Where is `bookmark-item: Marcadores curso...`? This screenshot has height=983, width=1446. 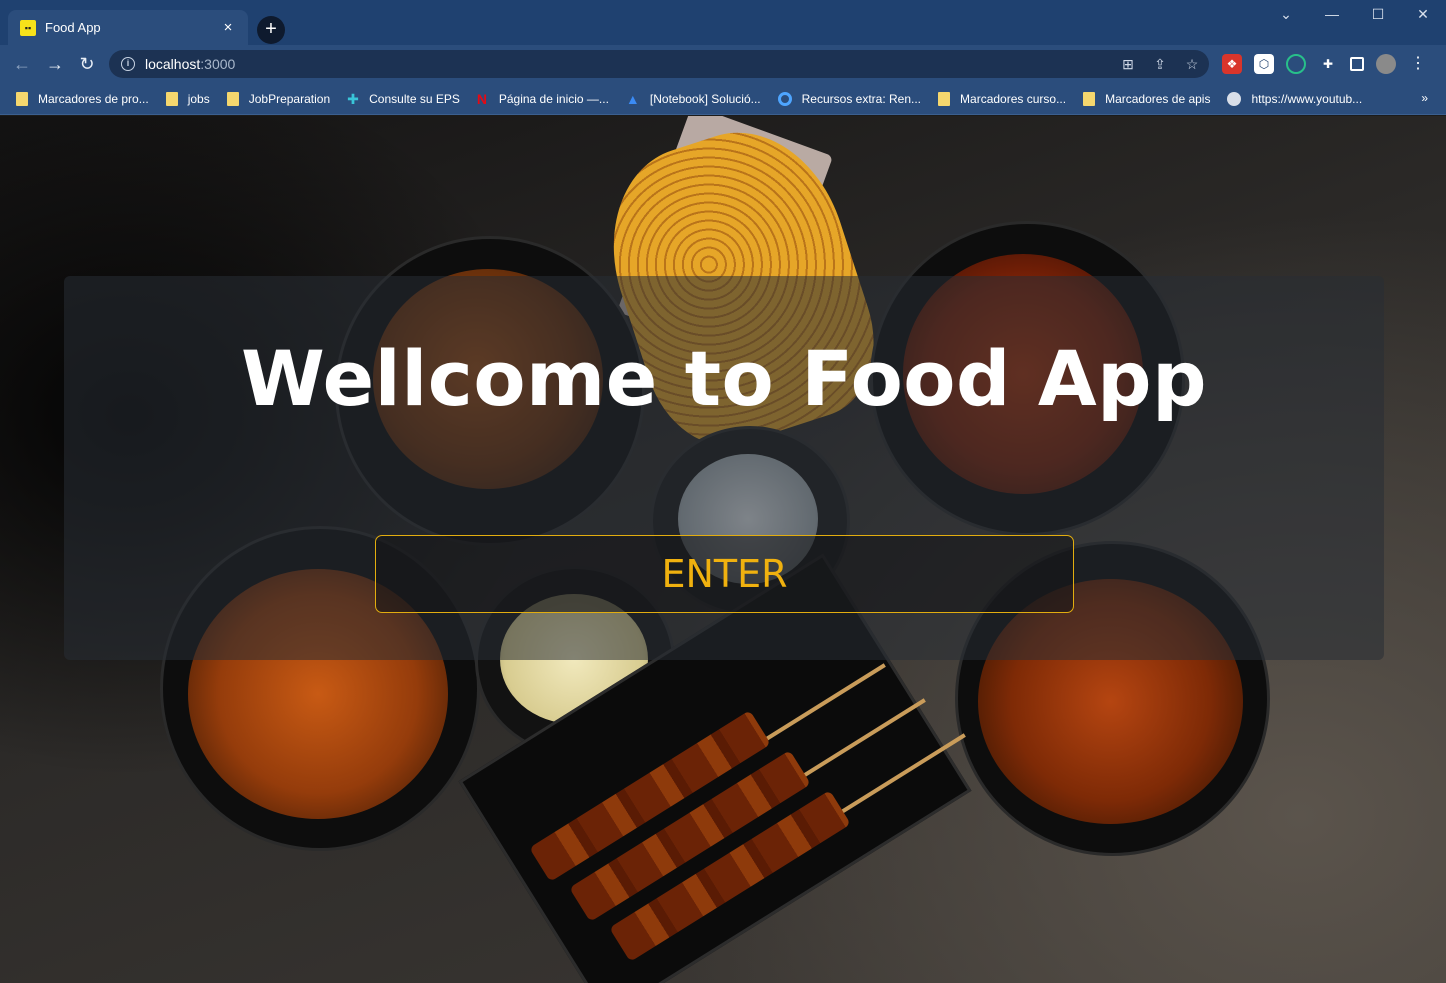 bookmark-item: Marcadores curso... is located at coordinates (1002, 98).